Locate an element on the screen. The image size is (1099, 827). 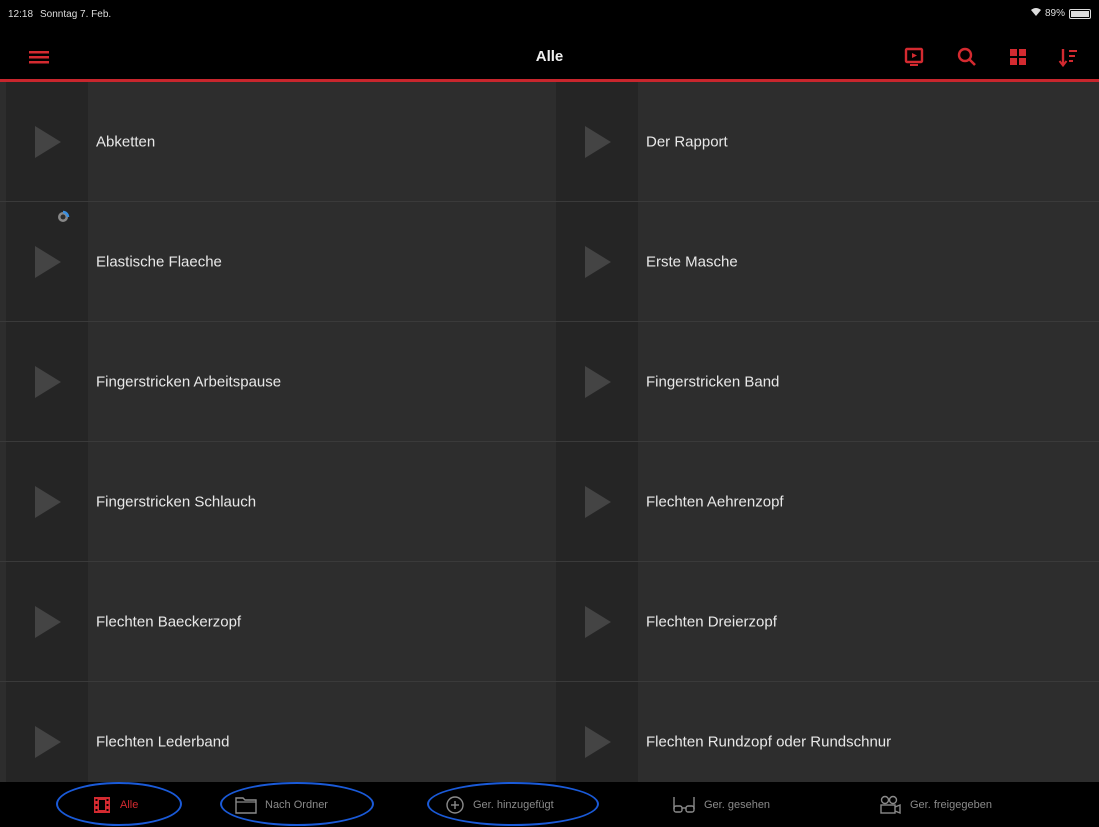
glasses-icon is located at coordinates (684, 805).